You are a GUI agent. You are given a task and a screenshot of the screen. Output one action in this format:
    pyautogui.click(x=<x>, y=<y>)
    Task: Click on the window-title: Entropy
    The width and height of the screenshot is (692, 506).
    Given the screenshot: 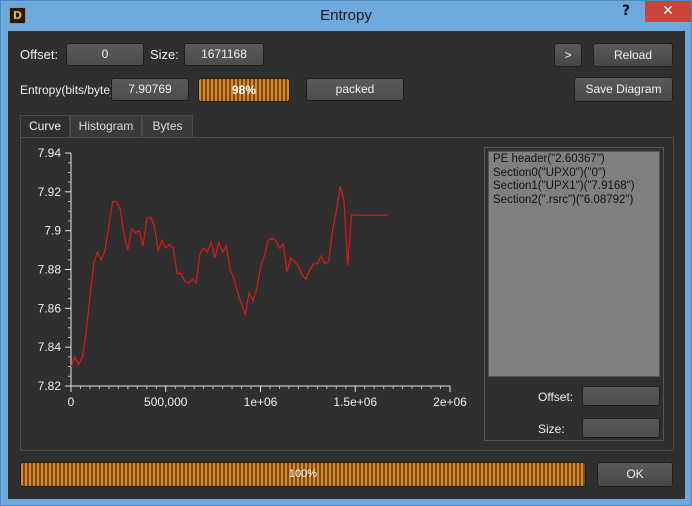 What is the action you would take?
    pyautogui.click(x=346, y=15)
    